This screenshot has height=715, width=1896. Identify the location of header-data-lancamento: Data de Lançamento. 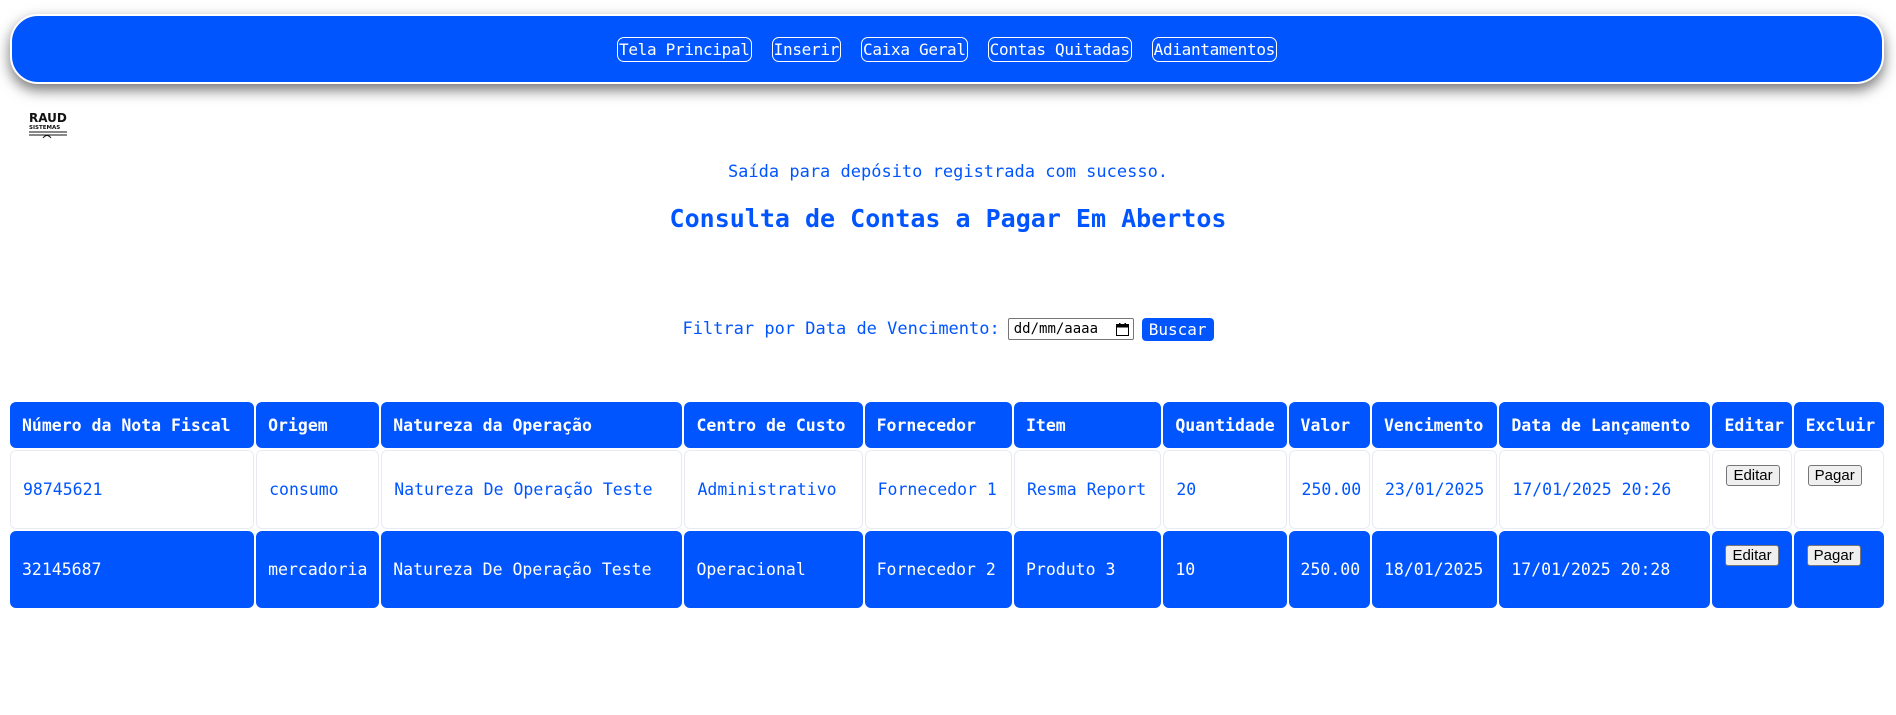
(1605, 425).